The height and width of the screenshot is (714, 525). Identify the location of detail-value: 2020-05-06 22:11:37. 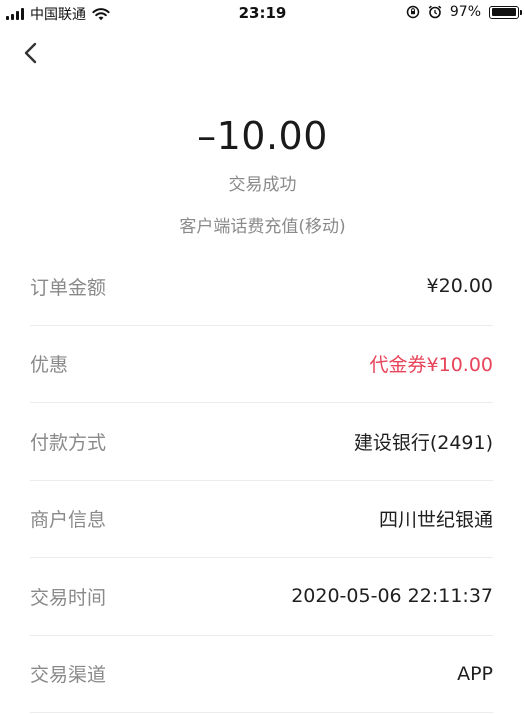
(392, 596).